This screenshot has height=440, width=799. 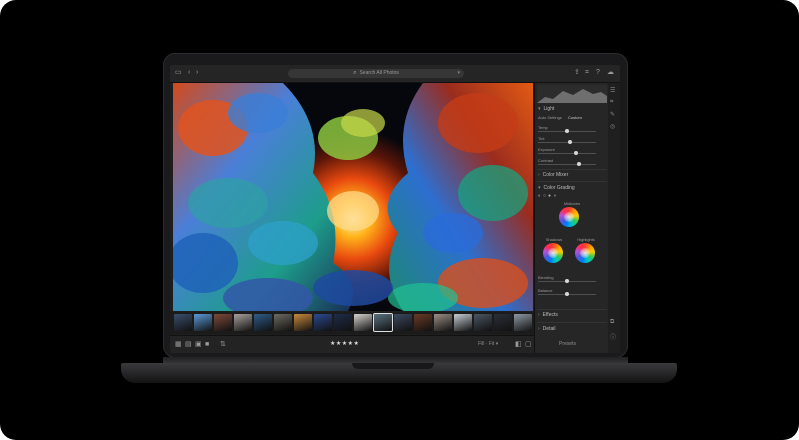 What do you see at coordinates (612, 322) in the screenshot?
I see `versions-icon: ⧉` at bounding box center [612, 322].